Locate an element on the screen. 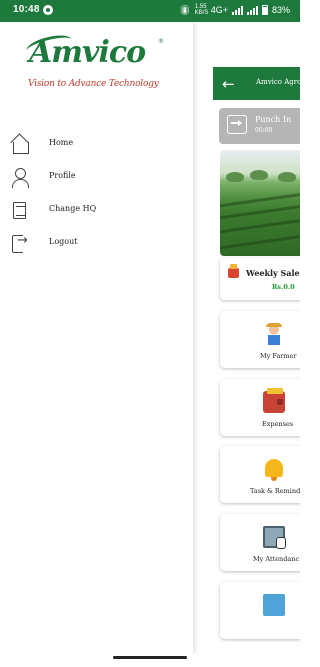 The image size is (320, 667). home-gesture-handle is located at coordinates (150, 657).